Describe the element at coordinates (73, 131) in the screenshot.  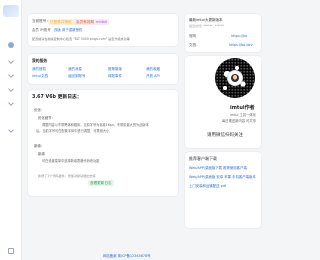
I see `section-text: 后，当前字号可在配置字体中进行调整，可禁用大小` at that location.